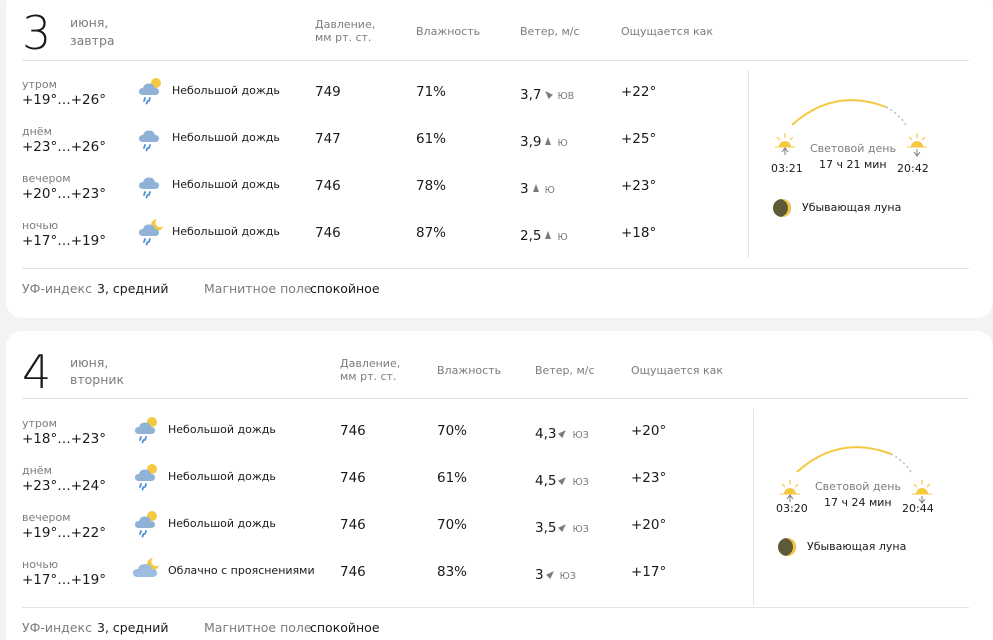 This screenshot has height=640, width=993. I want to click on wind-cell: 3,7 ЮВ, so click(547, 93).